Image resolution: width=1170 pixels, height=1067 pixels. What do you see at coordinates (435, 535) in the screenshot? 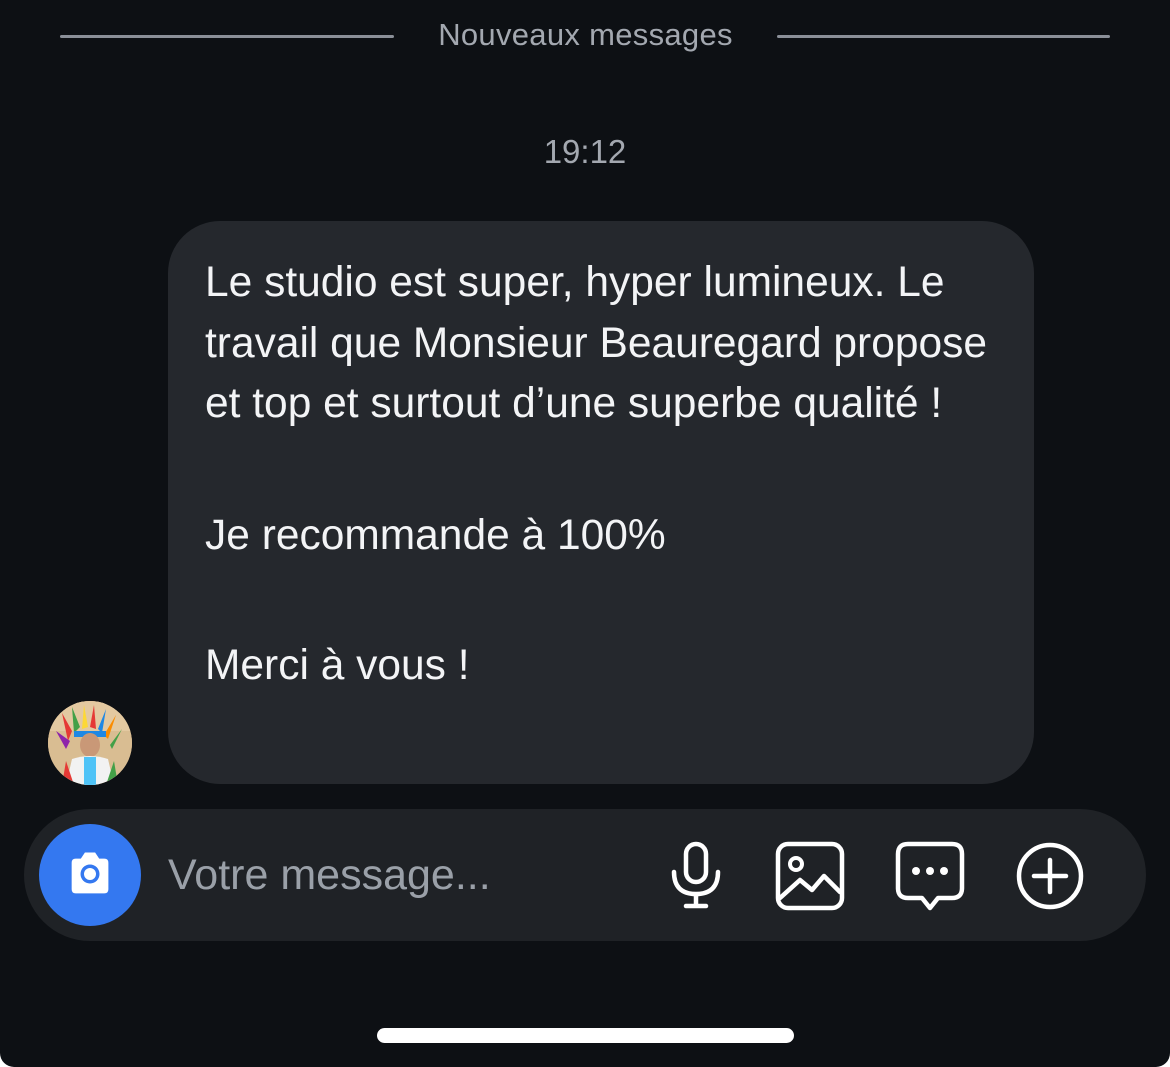
I see `message-paragraph-2: Je recommande à 100%` at bounding box center [435, 535].